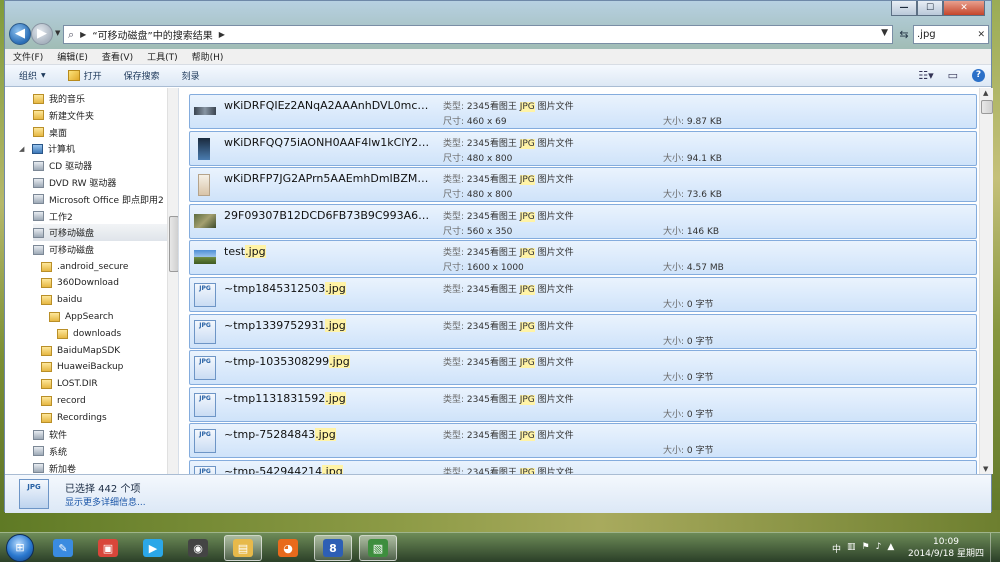  I want to click on minimize-button: —, so click(904, 8).